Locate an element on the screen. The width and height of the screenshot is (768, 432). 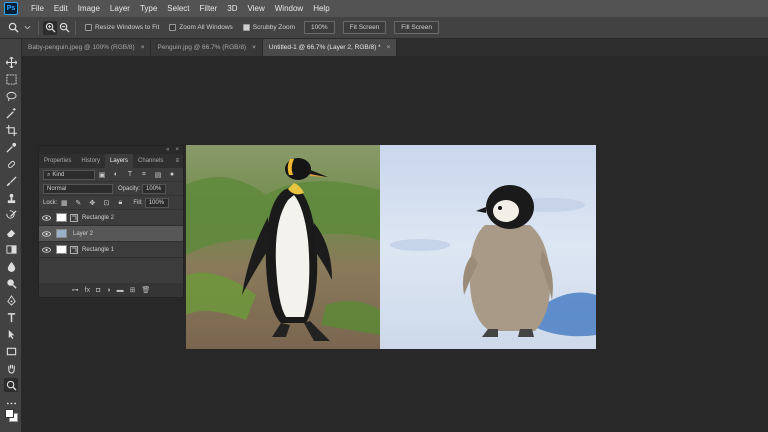
eyedropper-tool-icon is located at coordinates (11, 147).